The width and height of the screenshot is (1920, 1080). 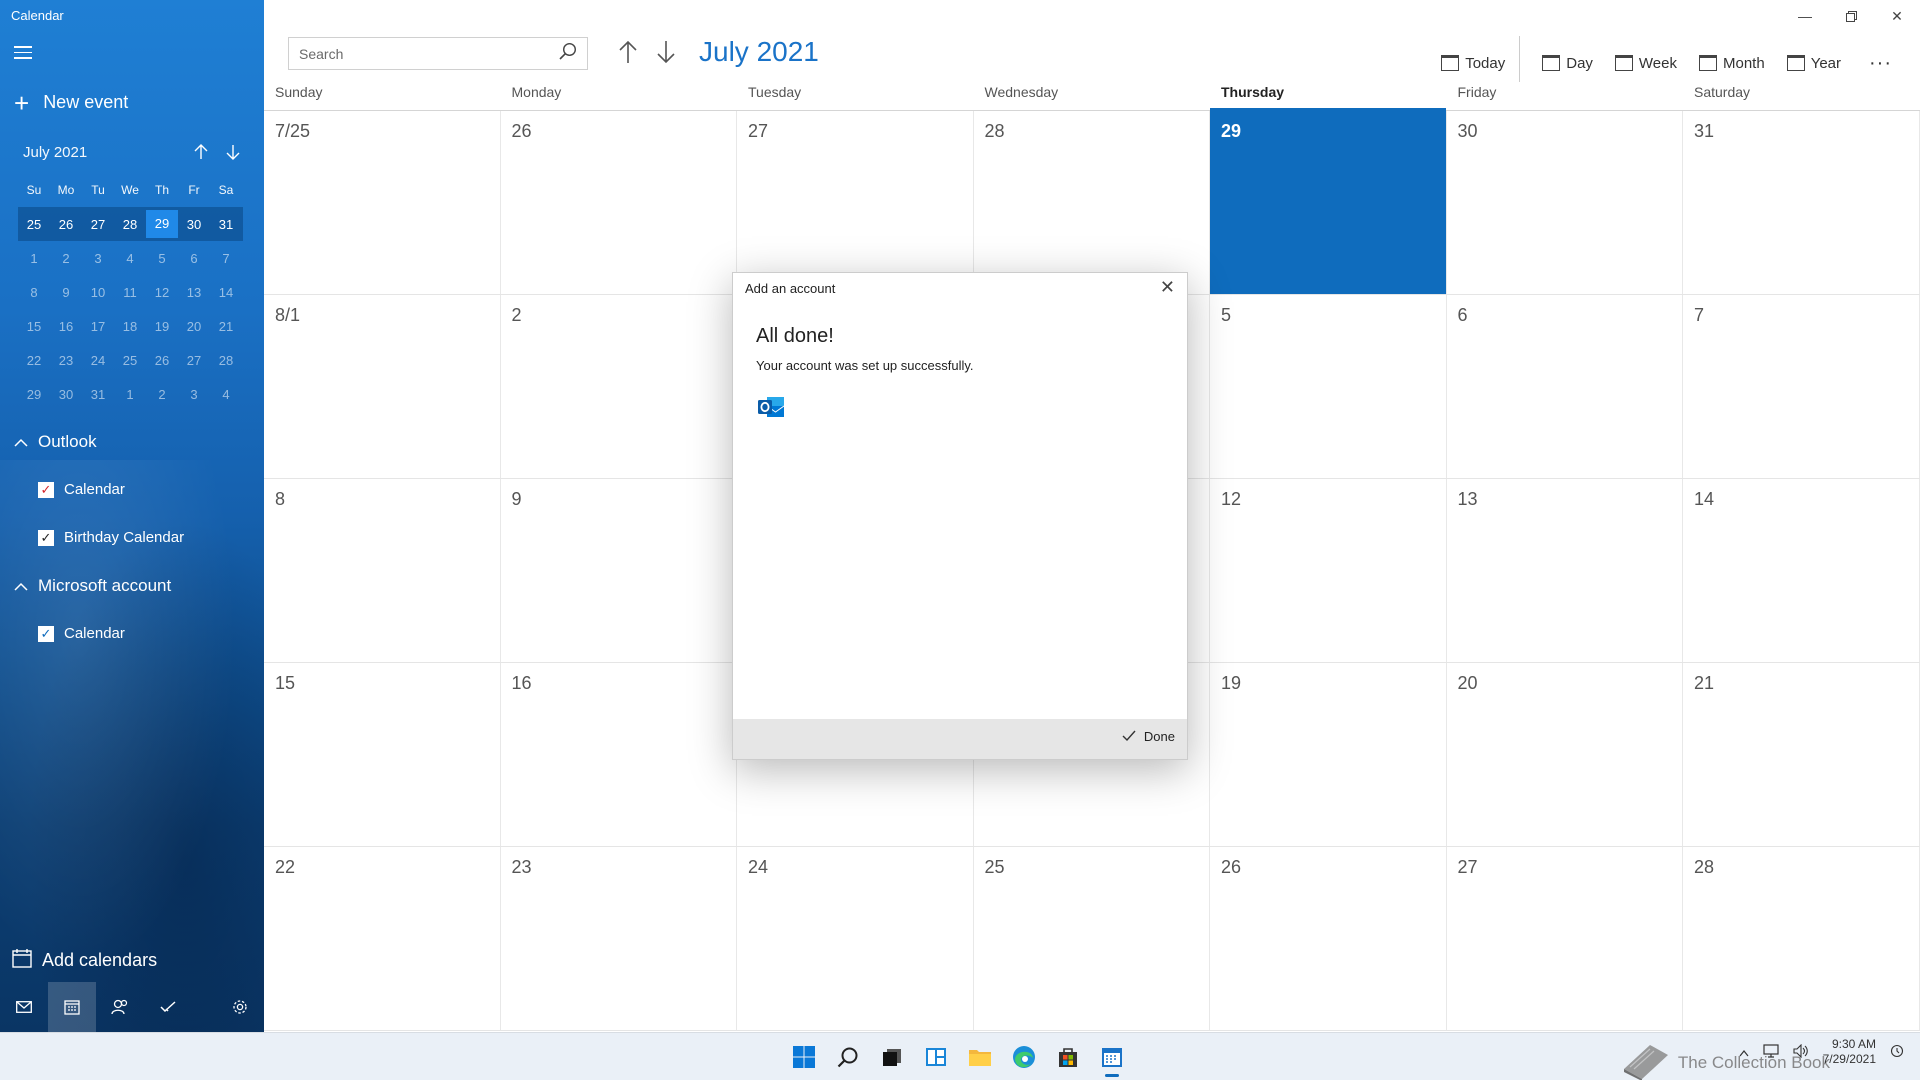 What do you see at coordinates (23, 53) in the screenshot?
I see `hamburger-menu-icon` at bounding box center [23, 53].